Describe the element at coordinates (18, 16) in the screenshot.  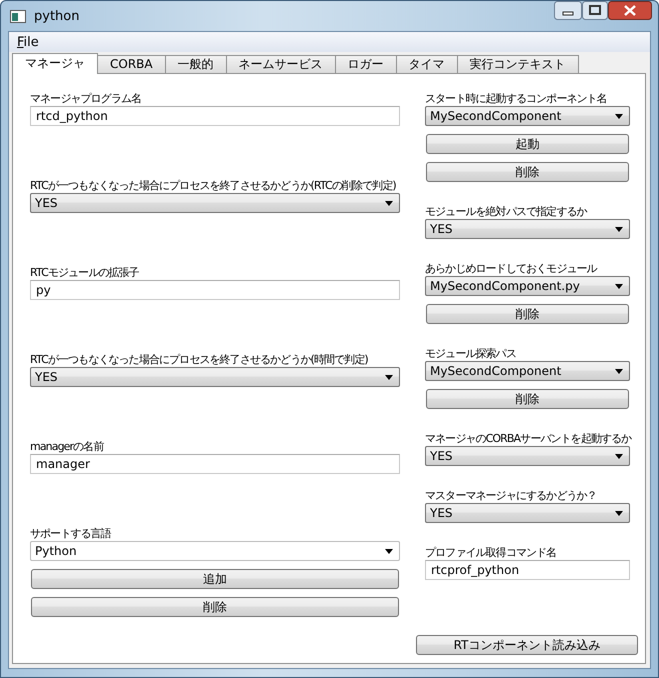
I see `app-icon` at that location.